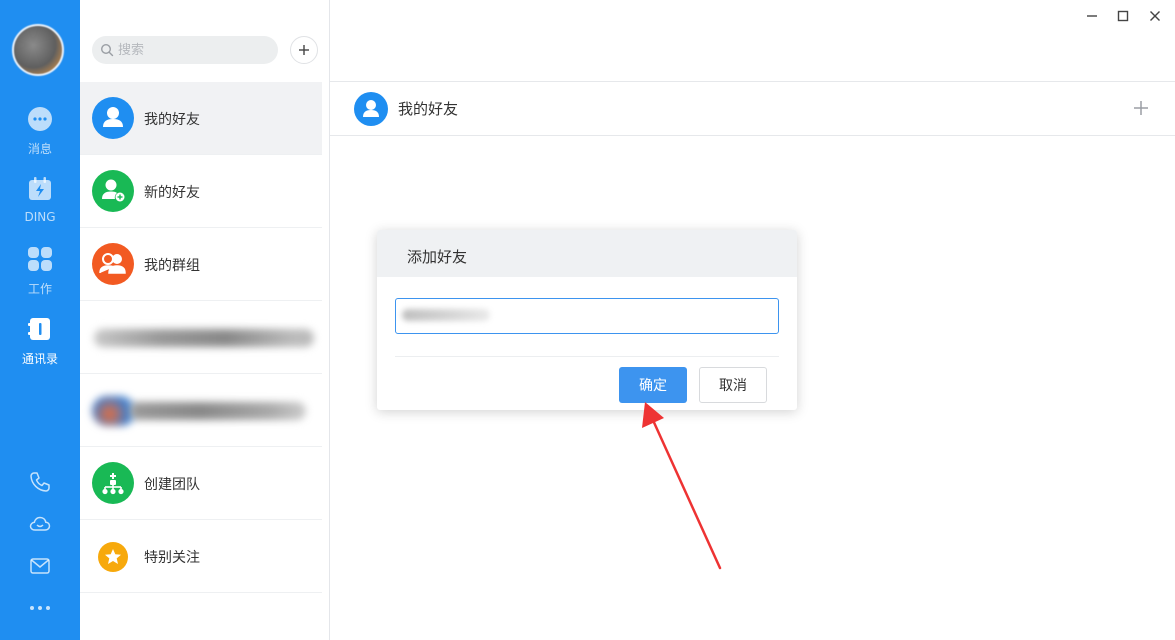 Image resolution: width=1175 pixels, height=640 pixels. Describe the element at coordinates (201, 191) in the screenshot. I see `contact-row-new-friends: 新的好友` at that location.